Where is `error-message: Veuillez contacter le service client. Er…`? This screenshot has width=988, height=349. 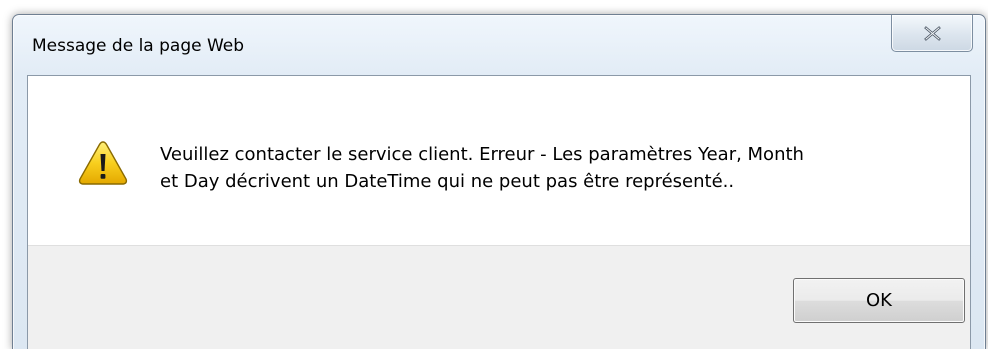 error-message: Veuillez contacter le service client. Er… is located at coordinates (540, 168).